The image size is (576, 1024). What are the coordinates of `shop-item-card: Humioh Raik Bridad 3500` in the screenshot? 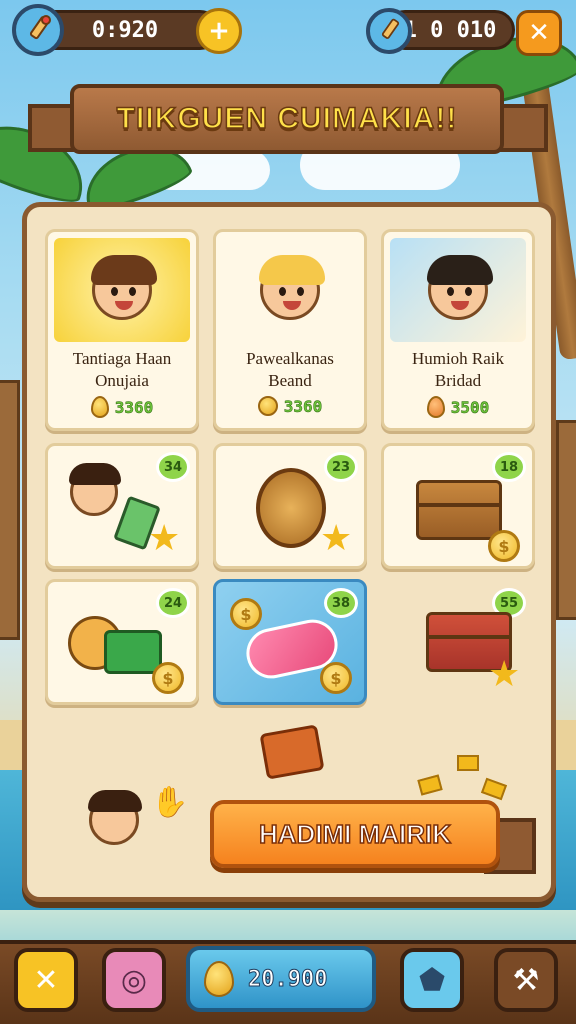 It's located at (458, 330).